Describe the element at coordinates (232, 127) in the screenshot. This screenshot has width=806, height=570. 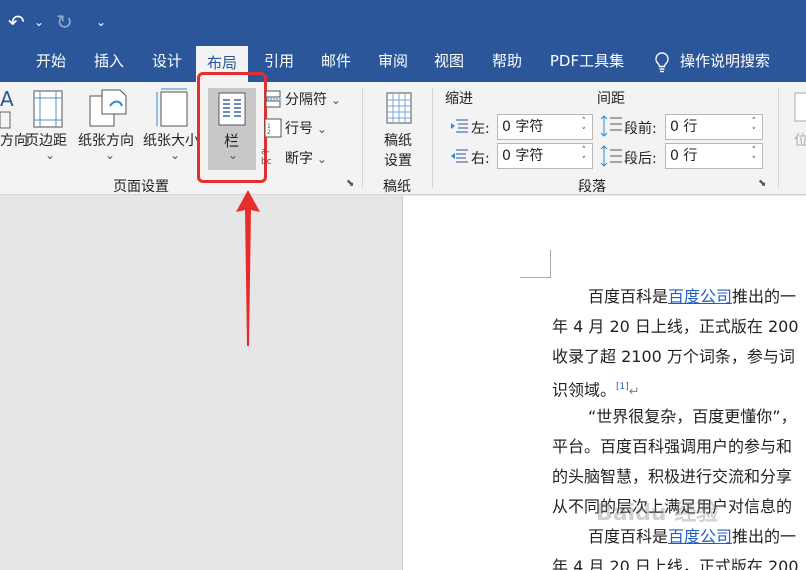
I see `highlight-box` at that location.